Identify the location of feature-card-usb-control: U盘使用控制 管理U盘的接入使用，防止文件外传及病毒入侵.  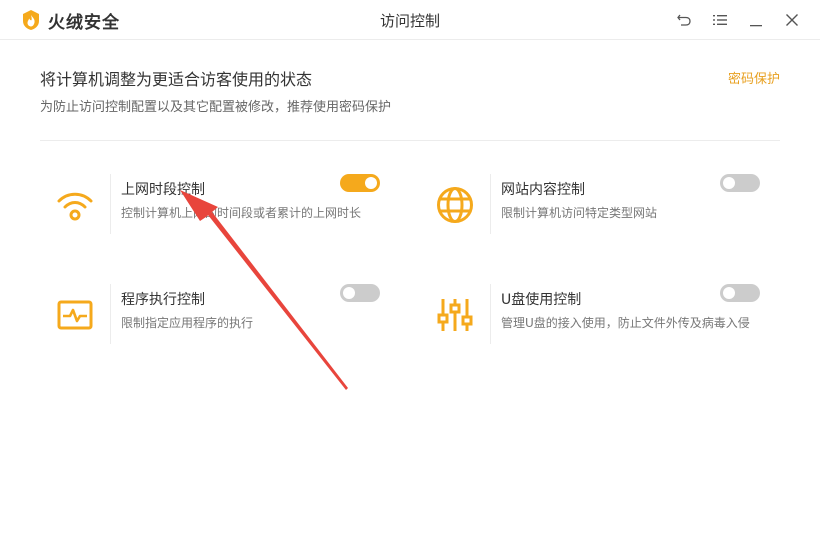
(590, 314).